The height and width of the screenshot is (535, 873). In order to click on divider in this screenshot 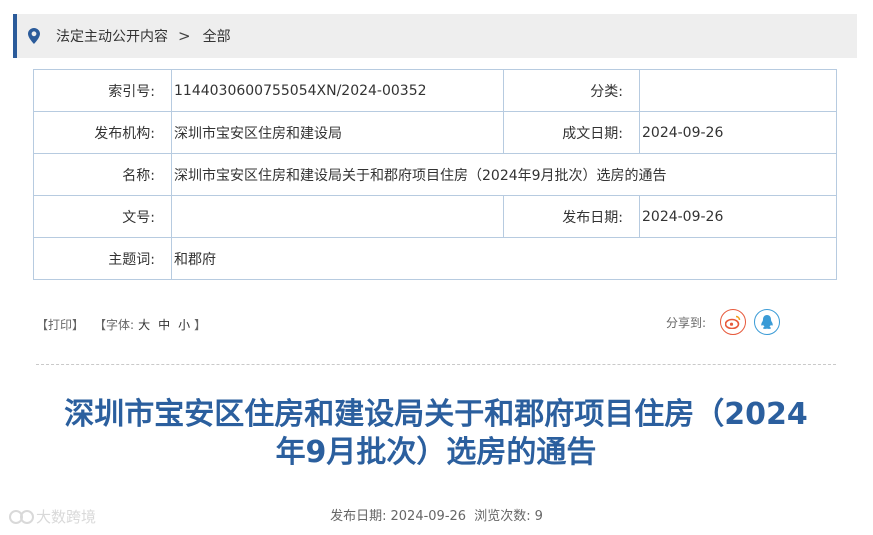, I will do `click(436, 364)`.